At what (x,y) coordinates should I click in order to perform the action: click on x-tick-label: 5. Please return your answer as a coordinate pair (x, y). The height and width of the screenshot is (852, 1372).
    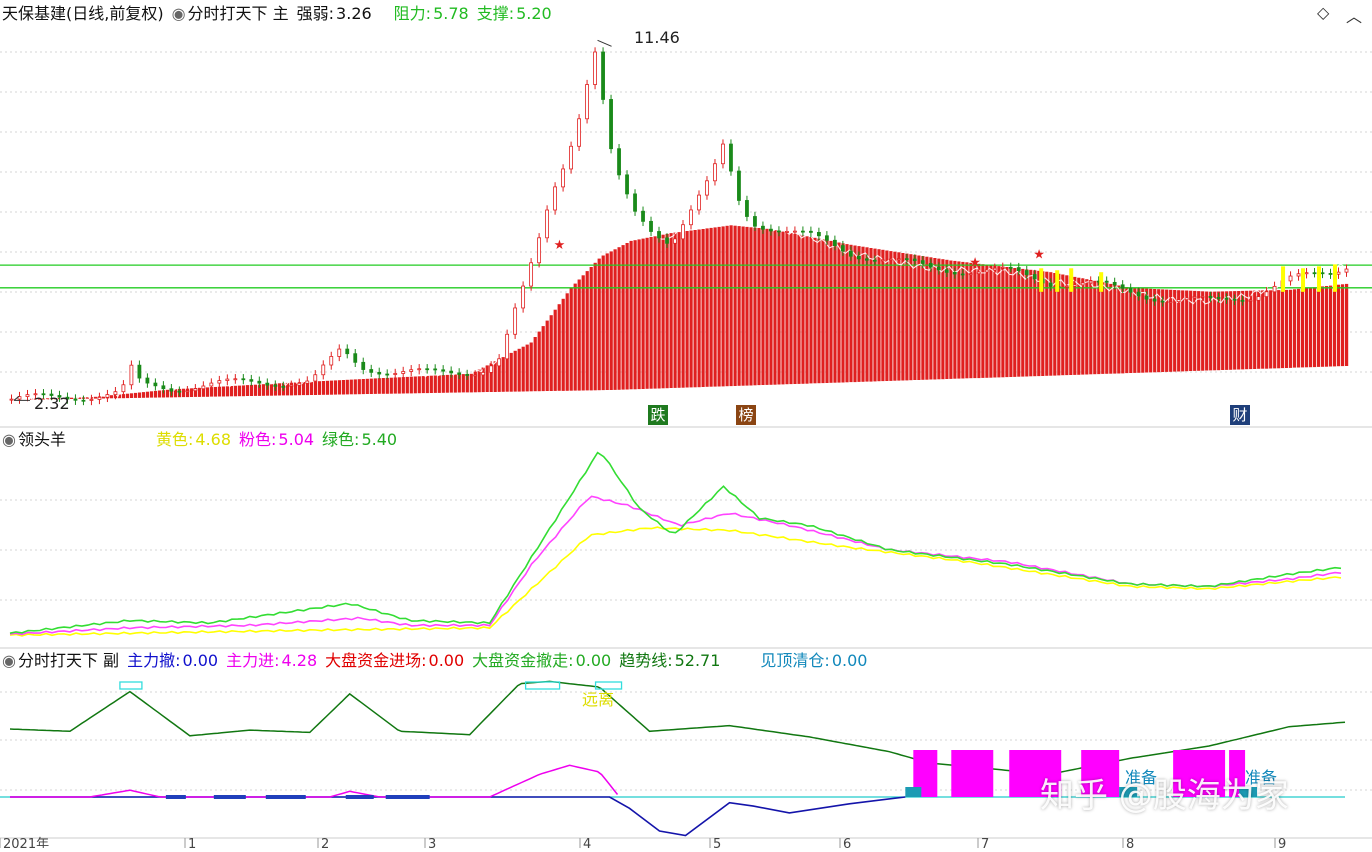
    Looking at the image, I should click on (717, 842).